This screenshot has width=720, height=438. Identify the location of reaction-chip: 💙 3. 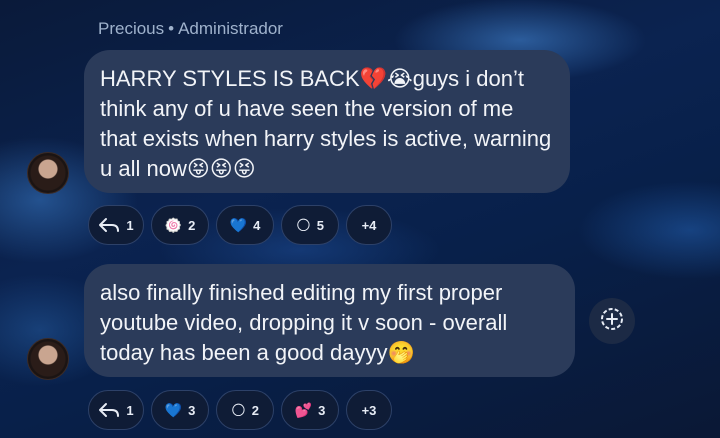
(180, 410).